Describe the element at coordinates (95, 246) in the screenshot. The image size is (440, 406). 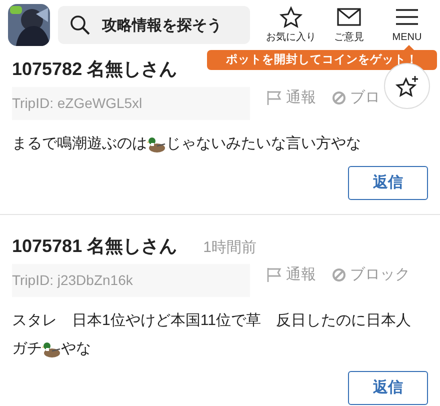
I see `post-author: 1075781 名無しさん` at that location.